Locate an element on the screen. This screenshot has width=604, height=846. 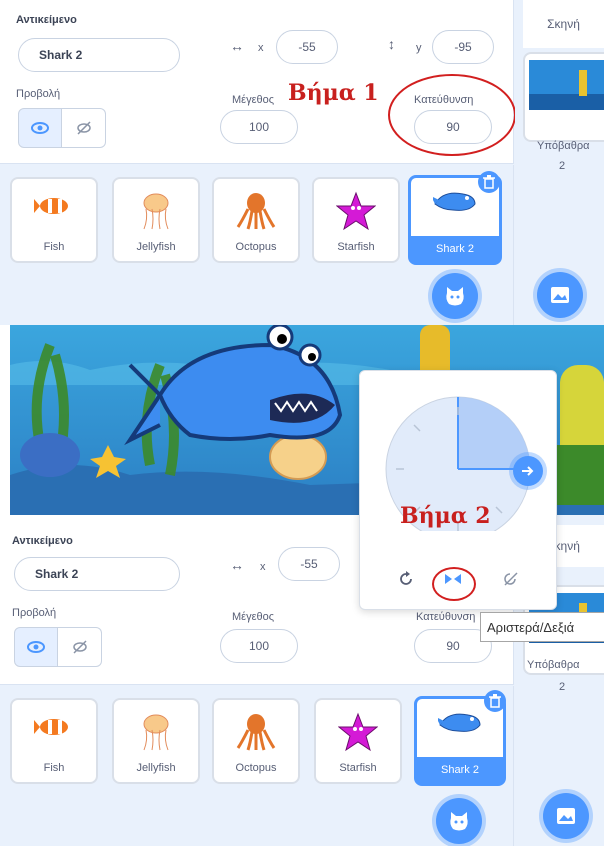
direction-arrow-icon is located at coordinates (528, 471).